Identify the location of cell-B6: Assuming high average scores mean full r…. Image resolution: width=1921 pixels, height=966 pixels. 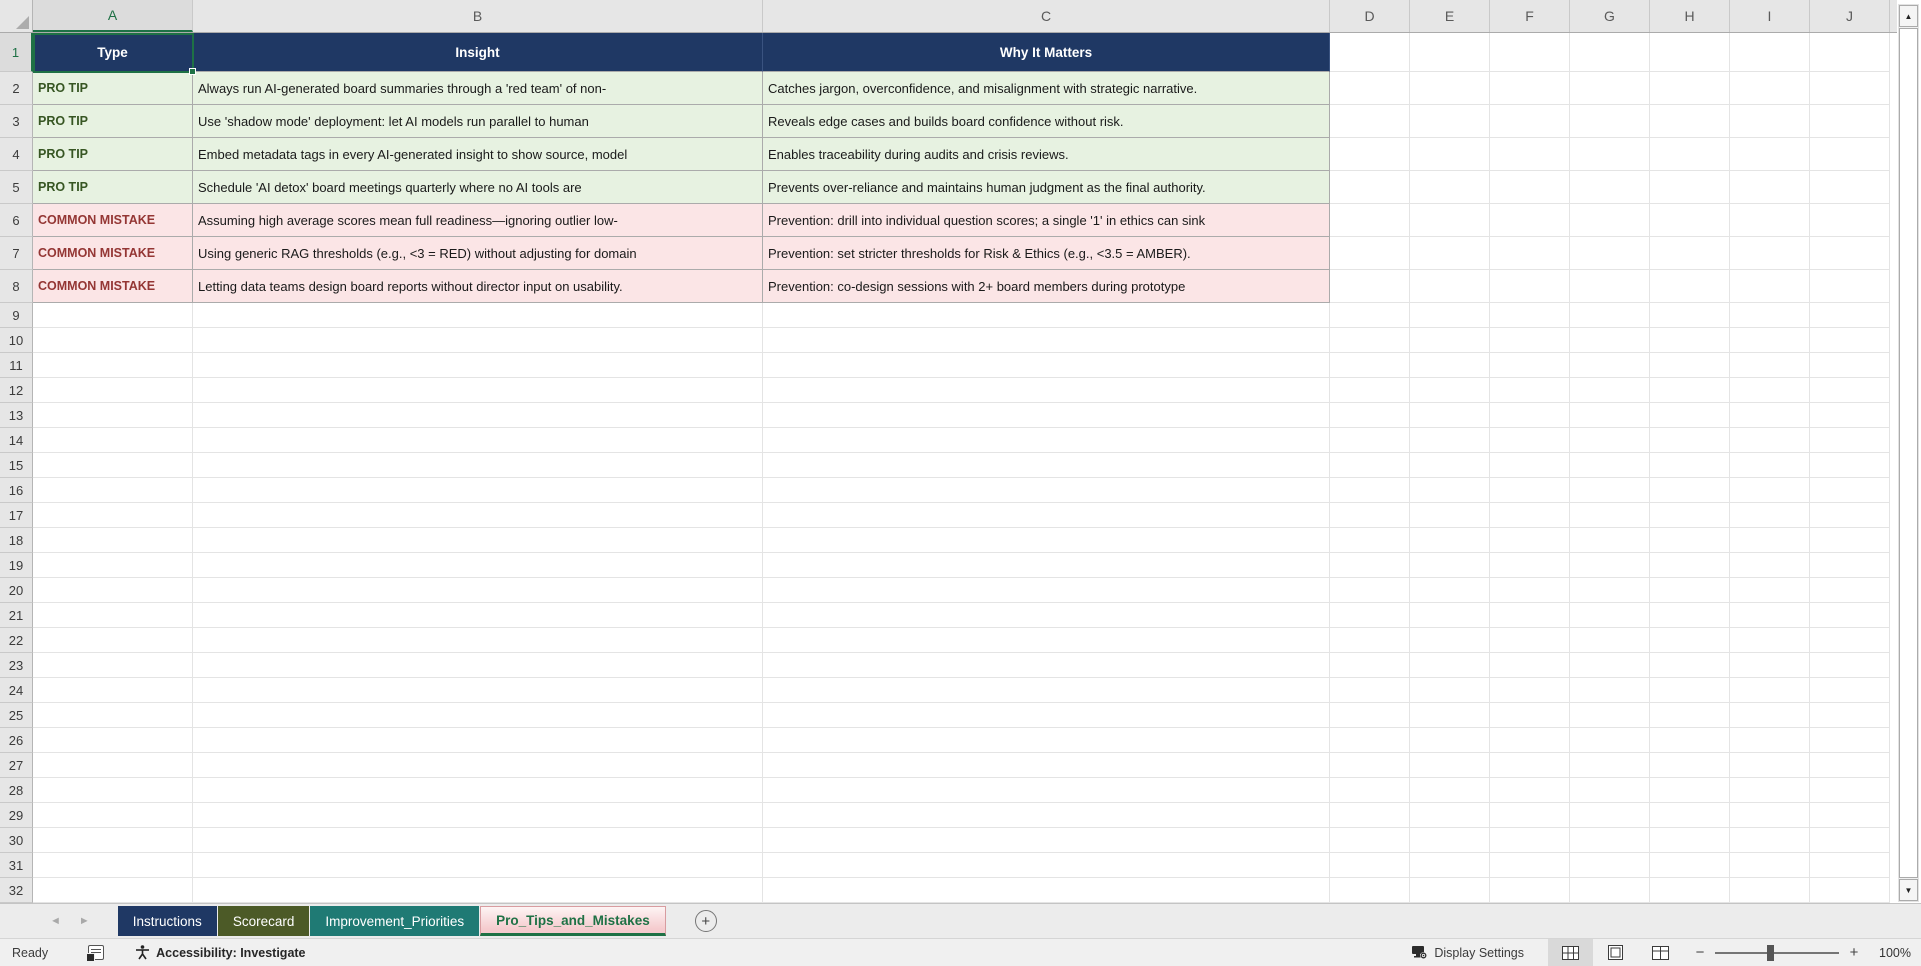
(478, 220).